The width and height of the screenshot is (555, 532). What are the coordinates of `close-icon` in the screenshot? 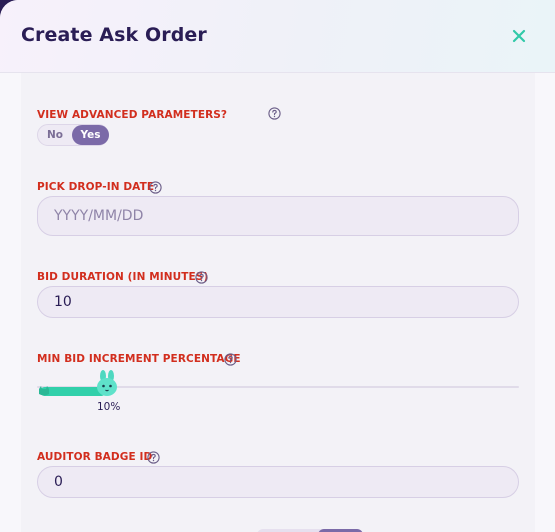 It's located at (519, 36).